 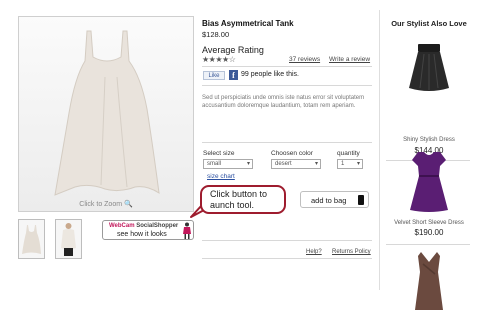 What do you see at coordinates (361, 200) in the screenshot?
I see `shopping-bag-icon` at bounding box center [361, 200].